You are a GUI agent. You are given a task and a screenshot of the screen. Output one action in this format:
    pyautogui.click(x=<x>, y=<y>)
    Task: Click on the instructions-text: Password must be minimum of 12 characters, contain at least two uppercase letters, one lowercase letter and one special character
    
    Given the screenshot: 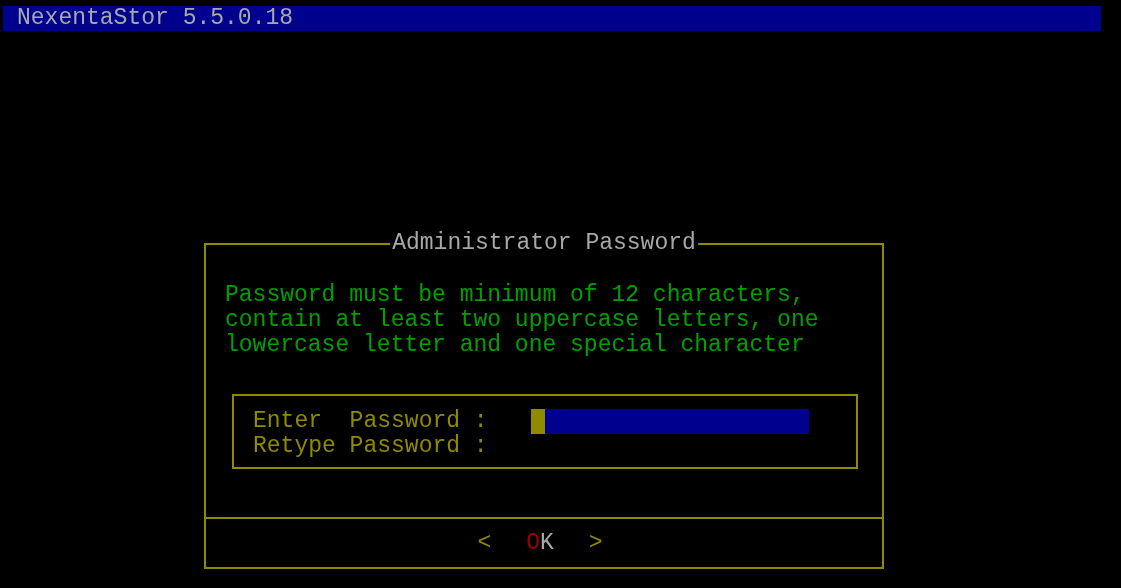 What is the action you would take?
    pyautogui.click(x=522, y=320)
    